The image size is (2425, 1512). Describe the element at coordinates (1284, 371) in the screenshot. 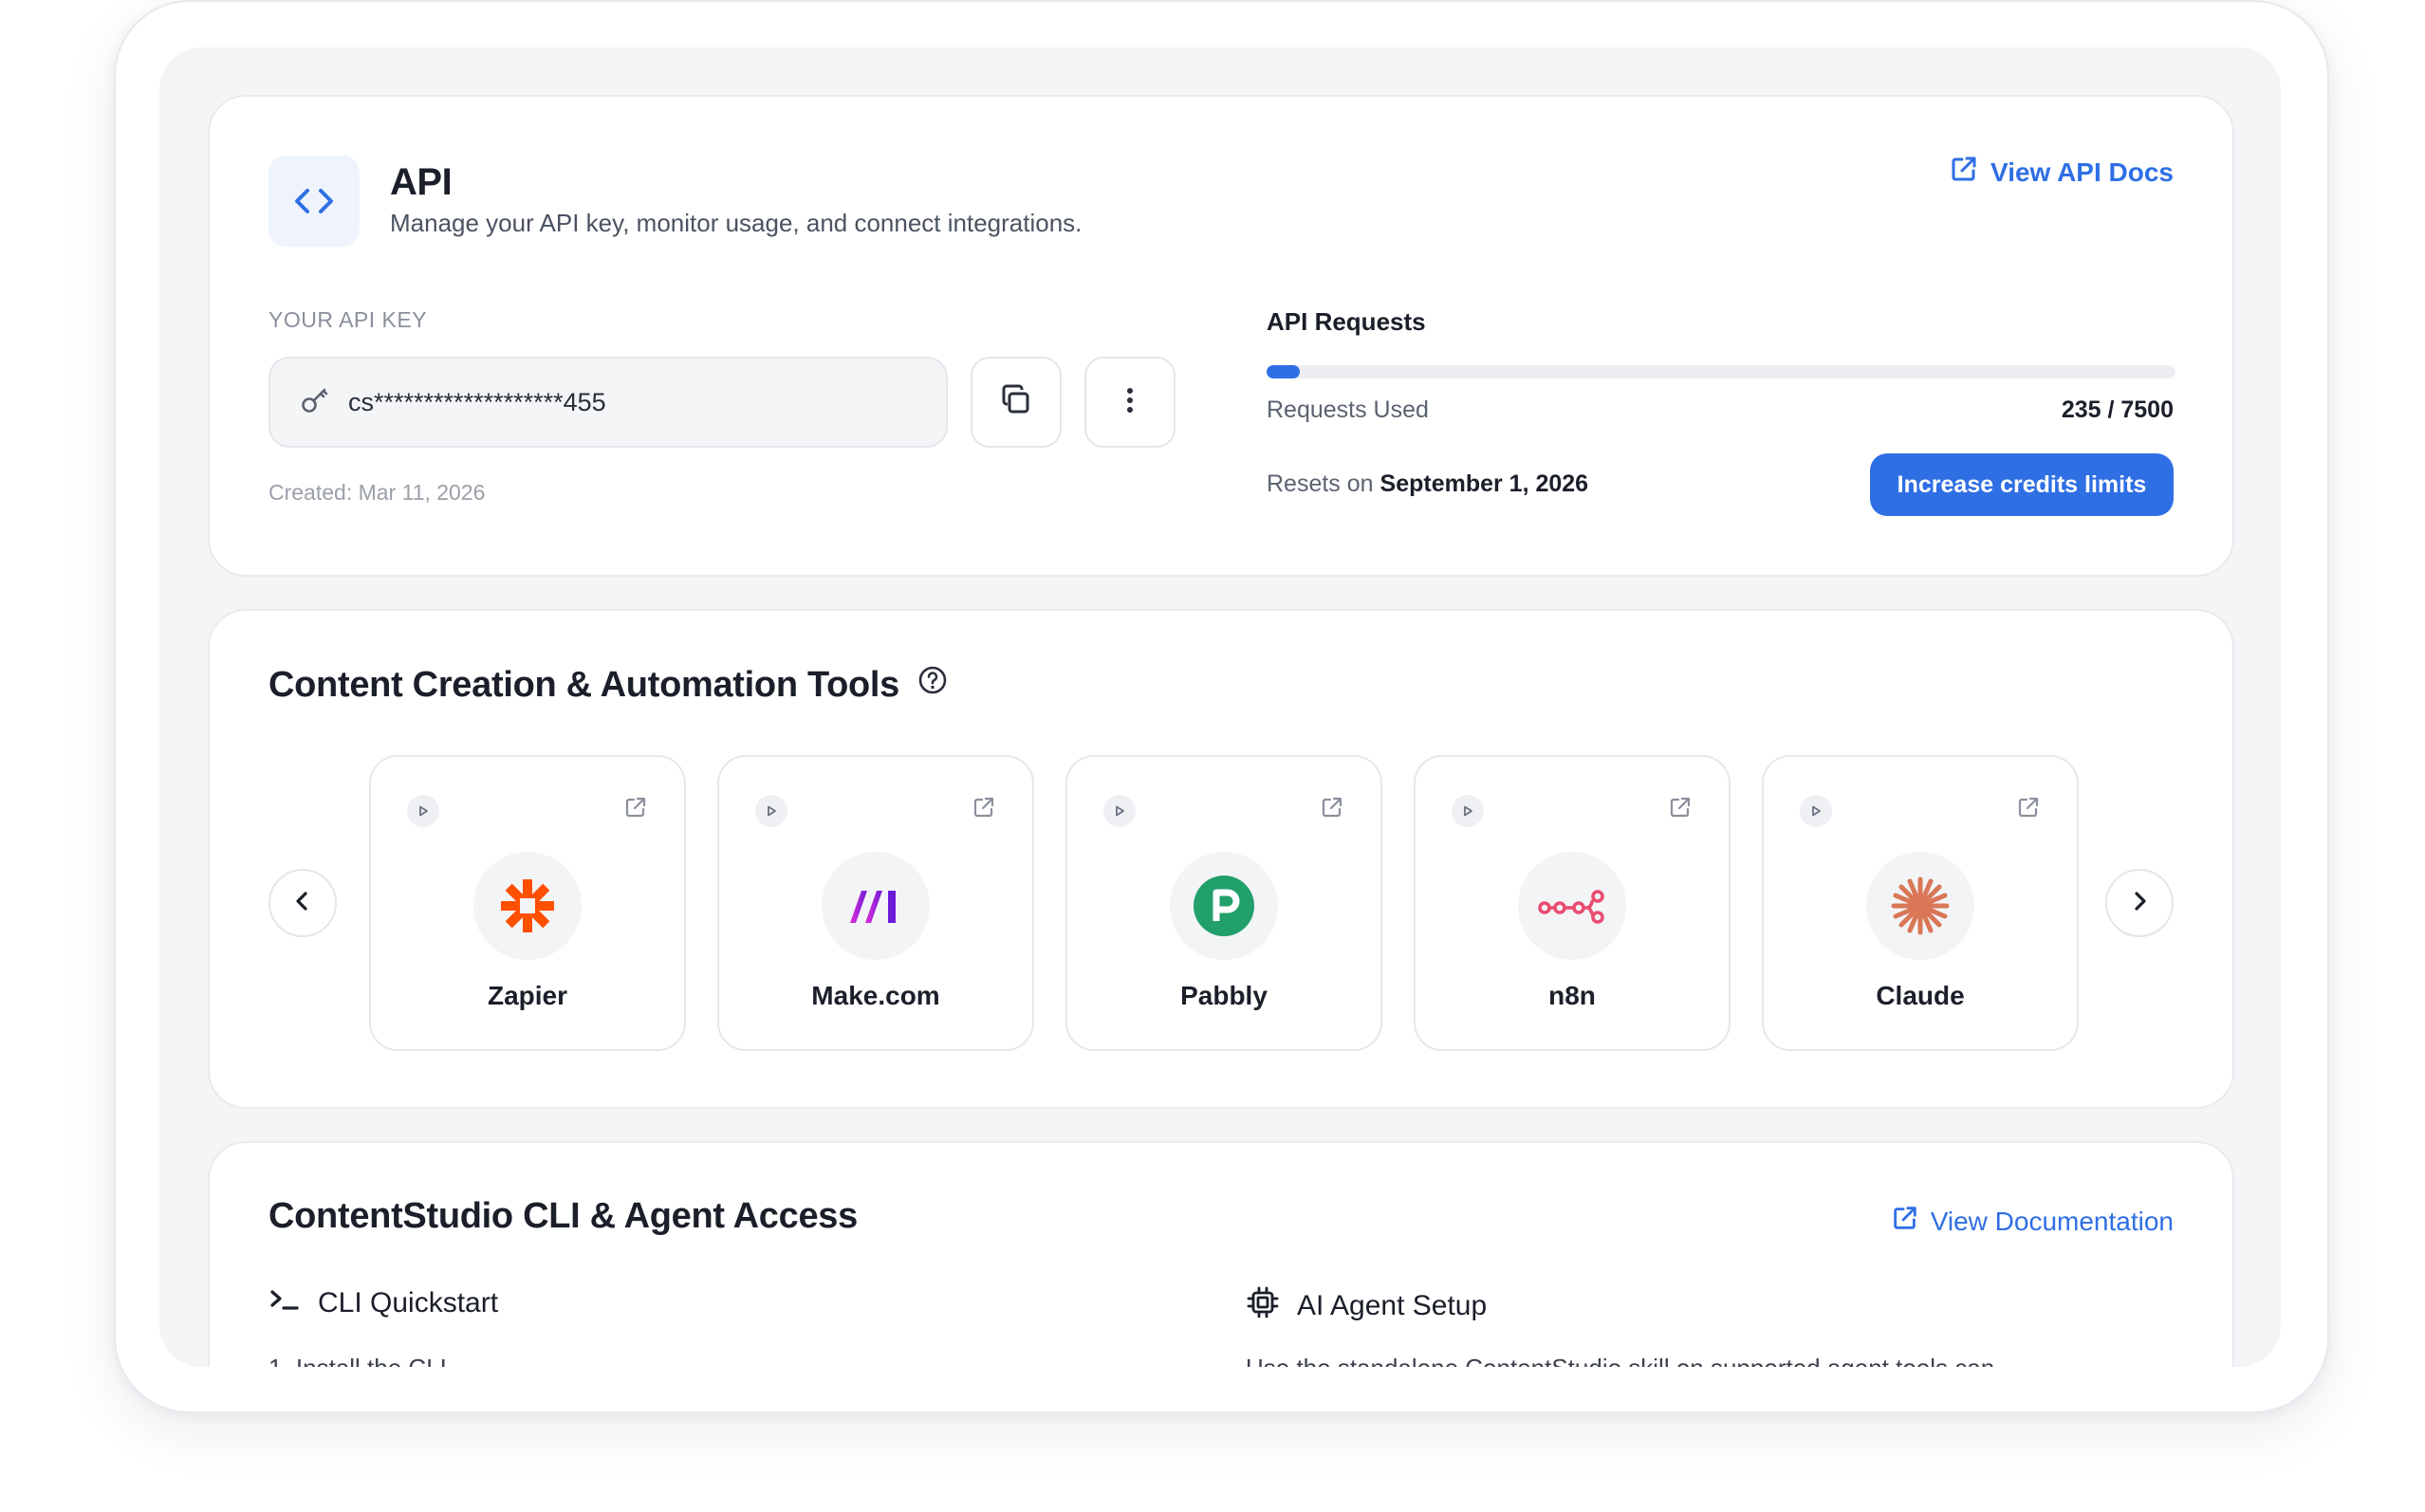

I see `requests-progress-fill` at that location.